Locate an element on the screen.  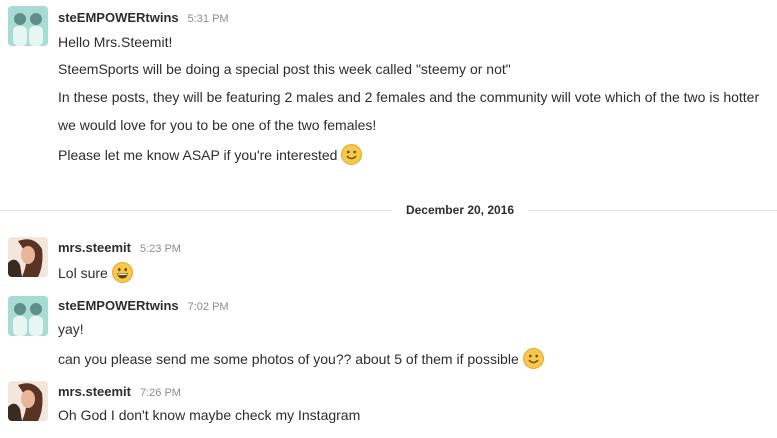
message-header: mrs.steemit 7:26 PM is located at coordinates (119, 392).